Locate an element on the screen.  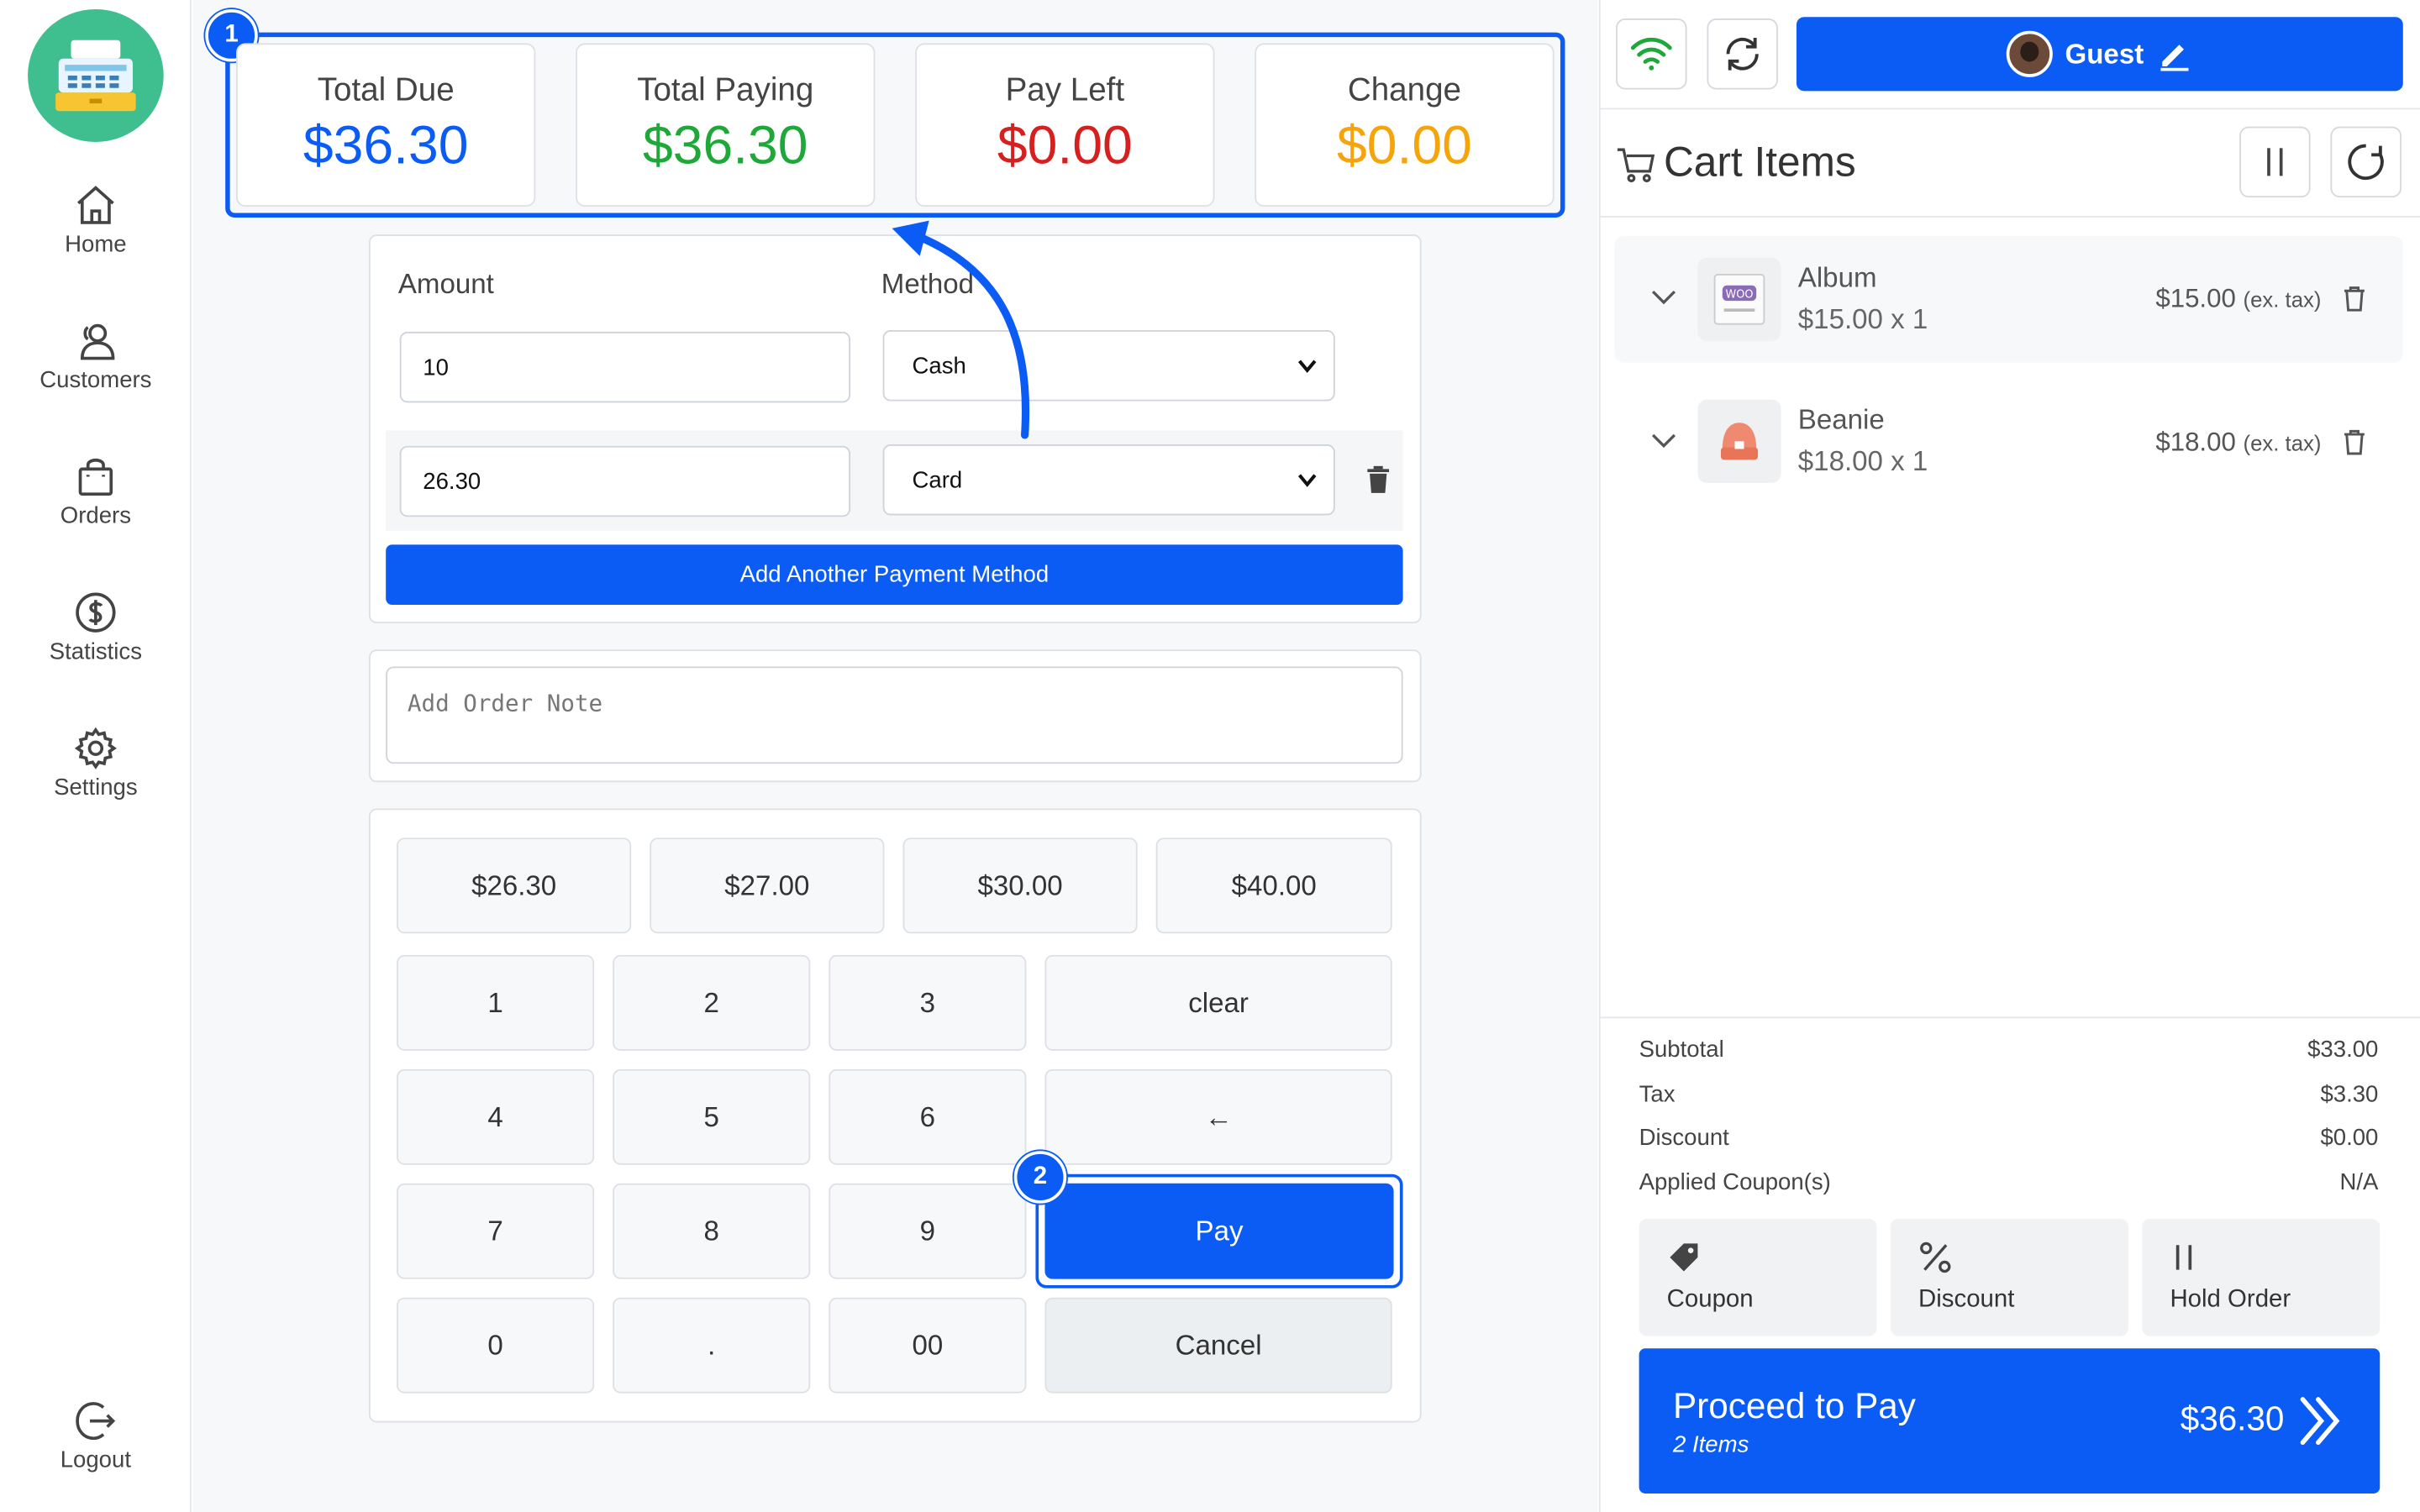
total-due-card: Total Due $36.30 is located at coordinates (386, 125).